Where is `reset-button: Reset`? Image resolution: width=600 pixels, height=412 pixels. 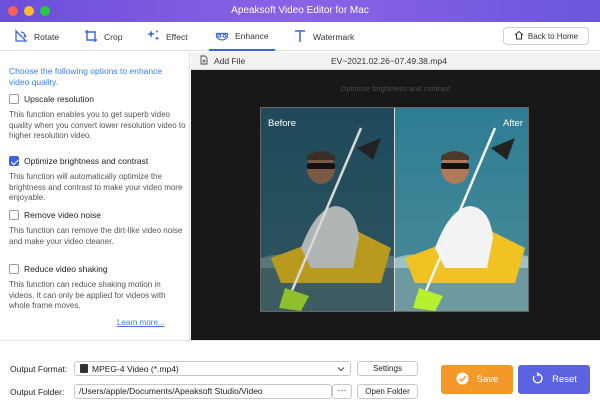
reset-button: Reset is located at coordinates (554, 379).